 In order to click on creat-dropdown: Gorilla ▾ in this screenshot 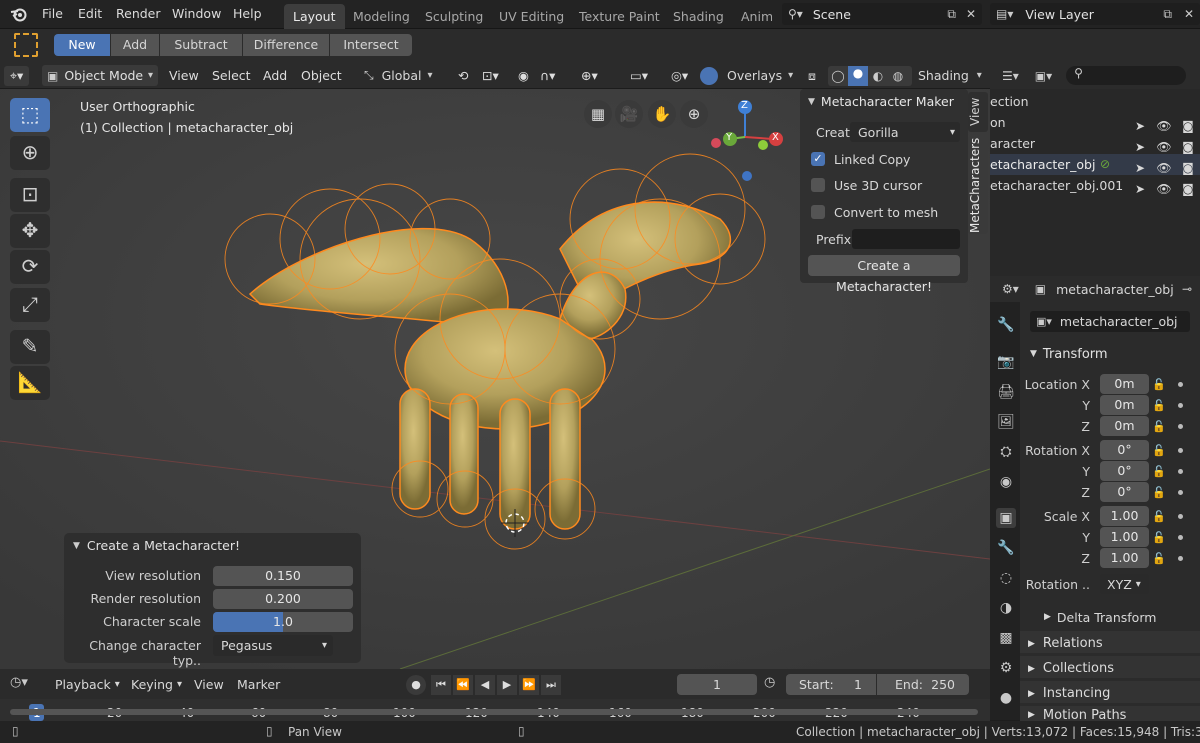, I will do `click(905, 132)`.